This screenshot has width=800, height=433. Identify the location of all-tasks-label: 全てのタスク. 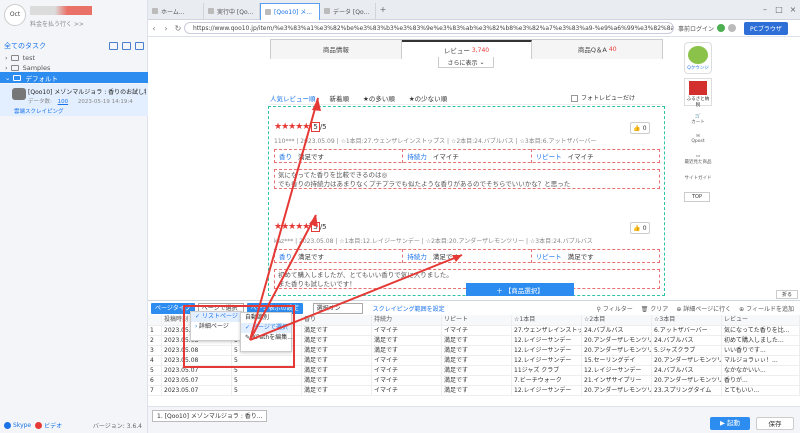
(25, 46).